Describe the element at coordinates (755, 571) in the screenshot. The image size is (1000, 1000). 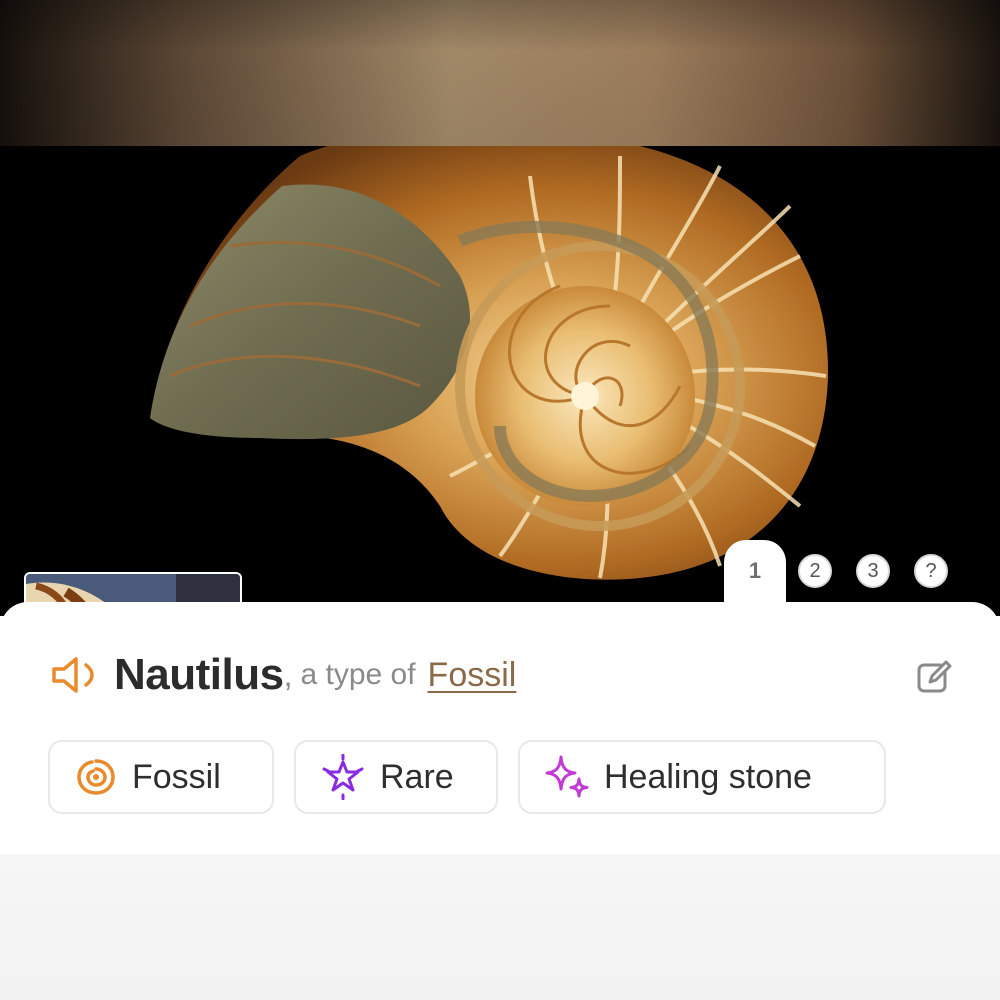
I see `page-tab-1: 1` at that location.